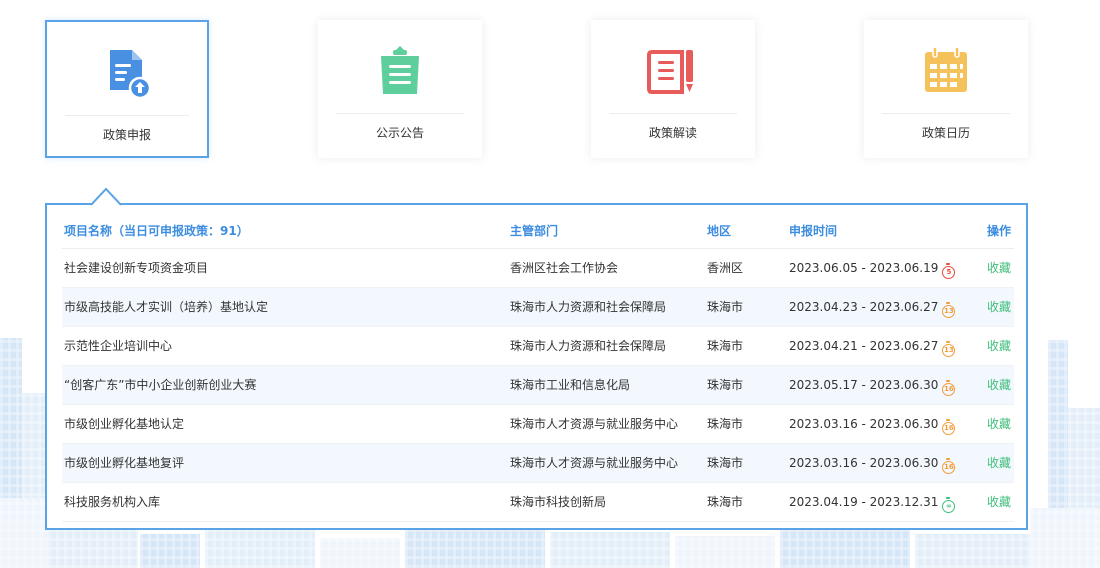  Describe the element at coordinates (864, 307) in the screenshot. I see `row-time-range: 2023.04.23 - 2023.06.27` at that location.